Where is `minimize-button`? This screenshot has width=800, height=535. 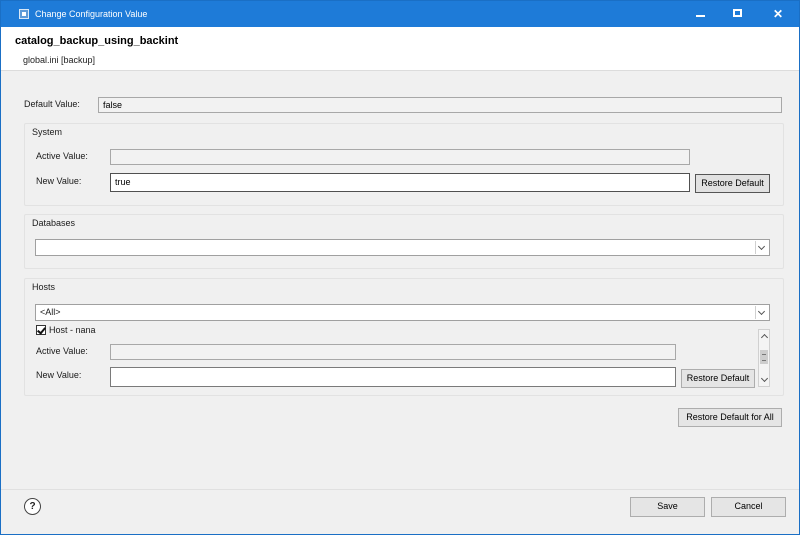
minimize-button is located at coordinates (700, 14).